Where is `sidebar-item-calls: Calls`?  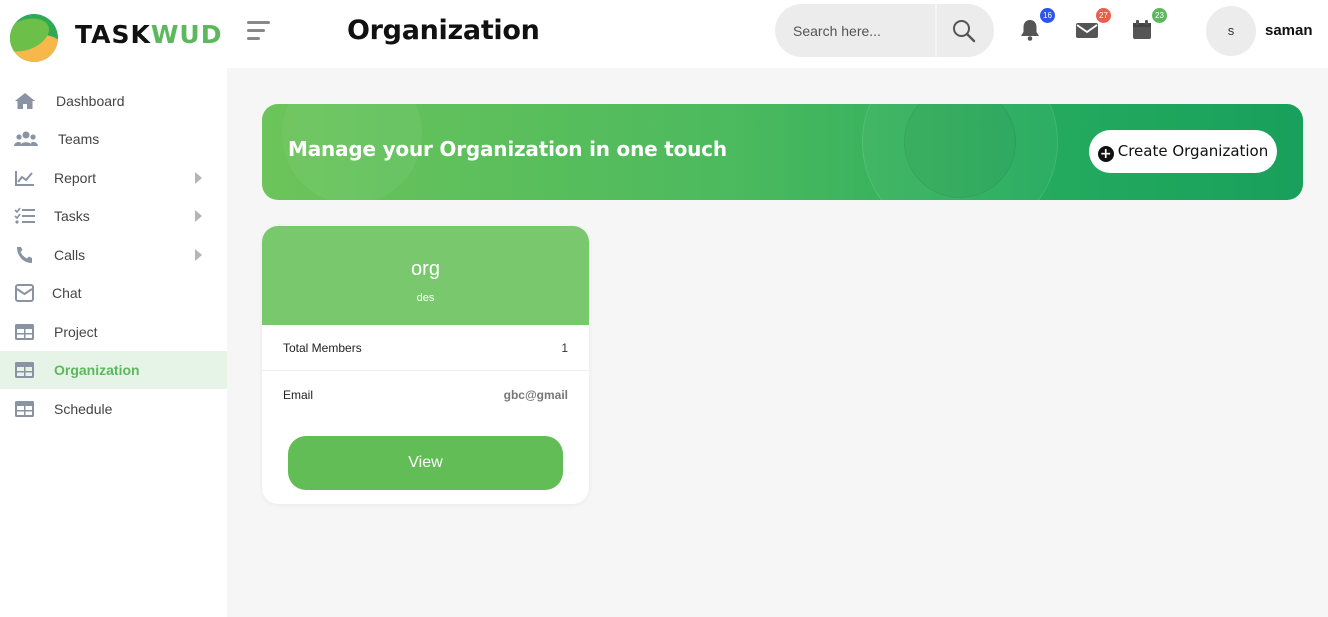 sidebar-item-calls: Calls is located at coordinates (113, 255).